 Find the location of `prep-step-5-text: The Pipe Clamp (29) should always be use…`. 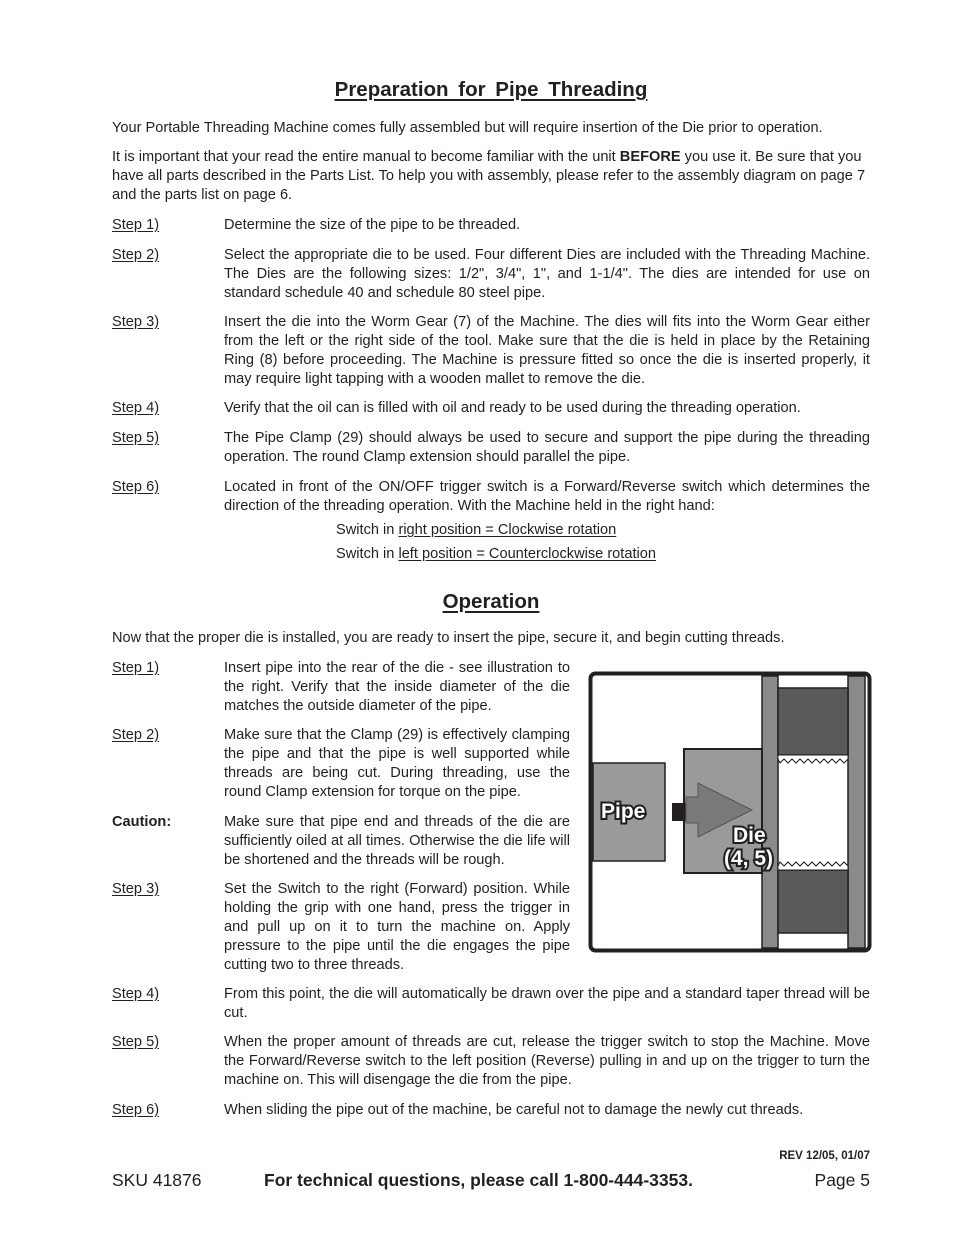

prep-step-5-text: The Pipe Clamp (29) should always be use… is located at coordinates (547, 447).